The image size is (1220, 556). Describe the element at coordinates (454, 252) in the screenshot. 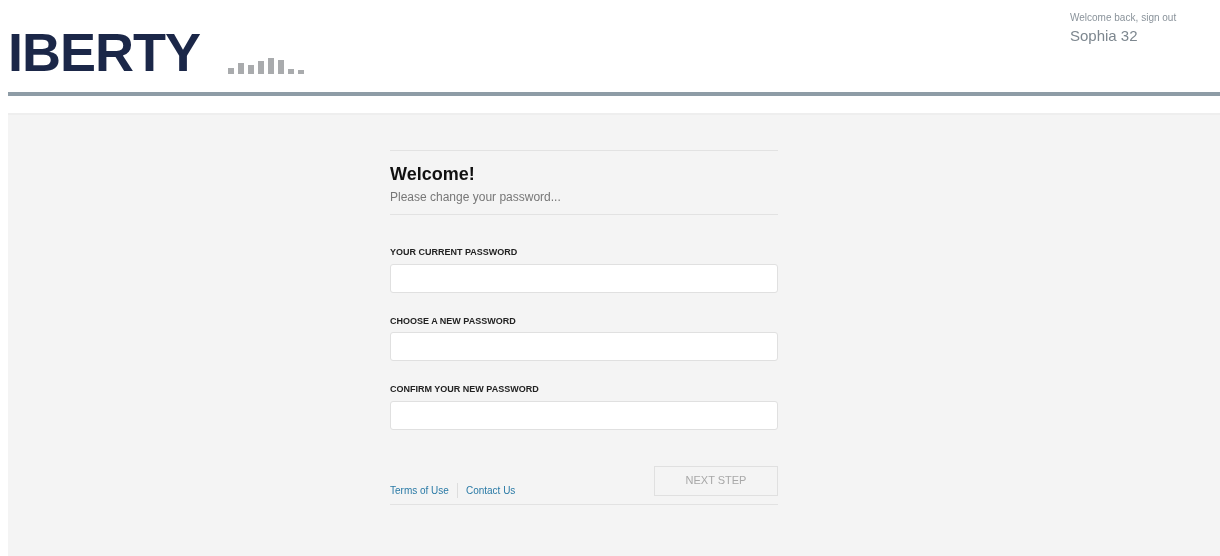

I see `field-label: YOUR CURRENT PASSWORD` at that location.